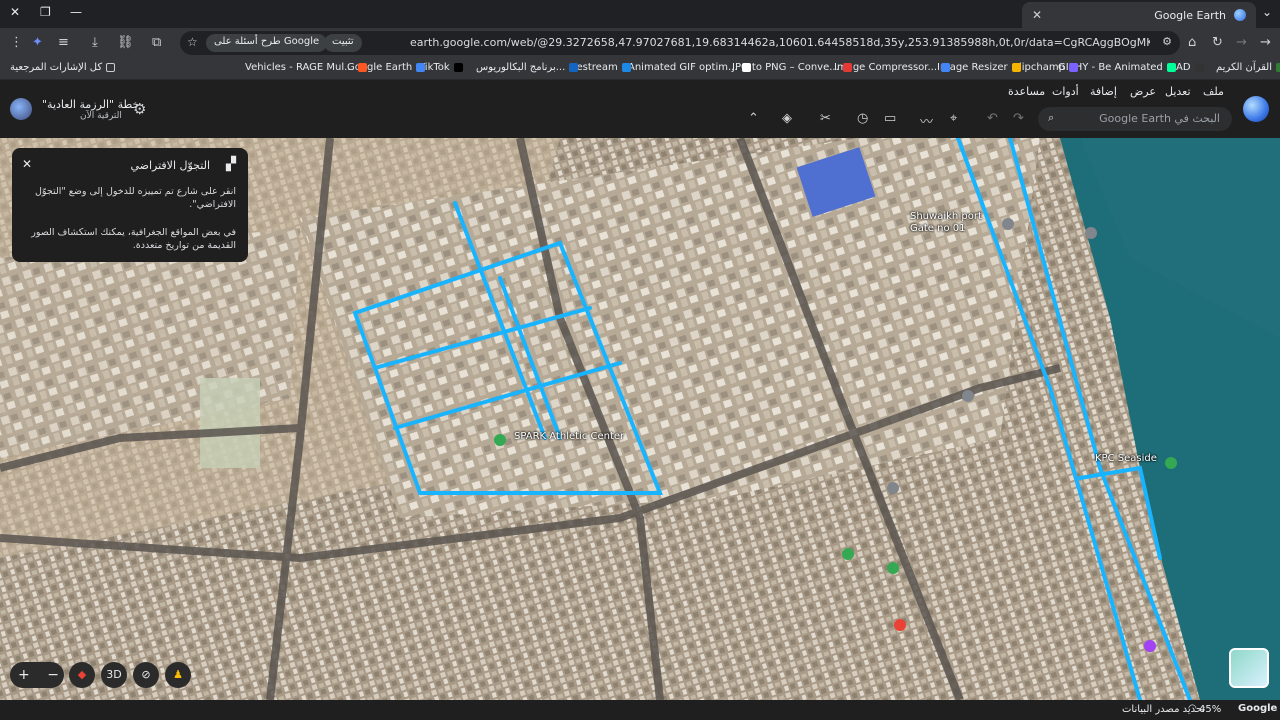 The height and width of the screenshot is (720, 1280). I want to click on tab-google-earth: Google Earth ✕, so click(1139, 15).